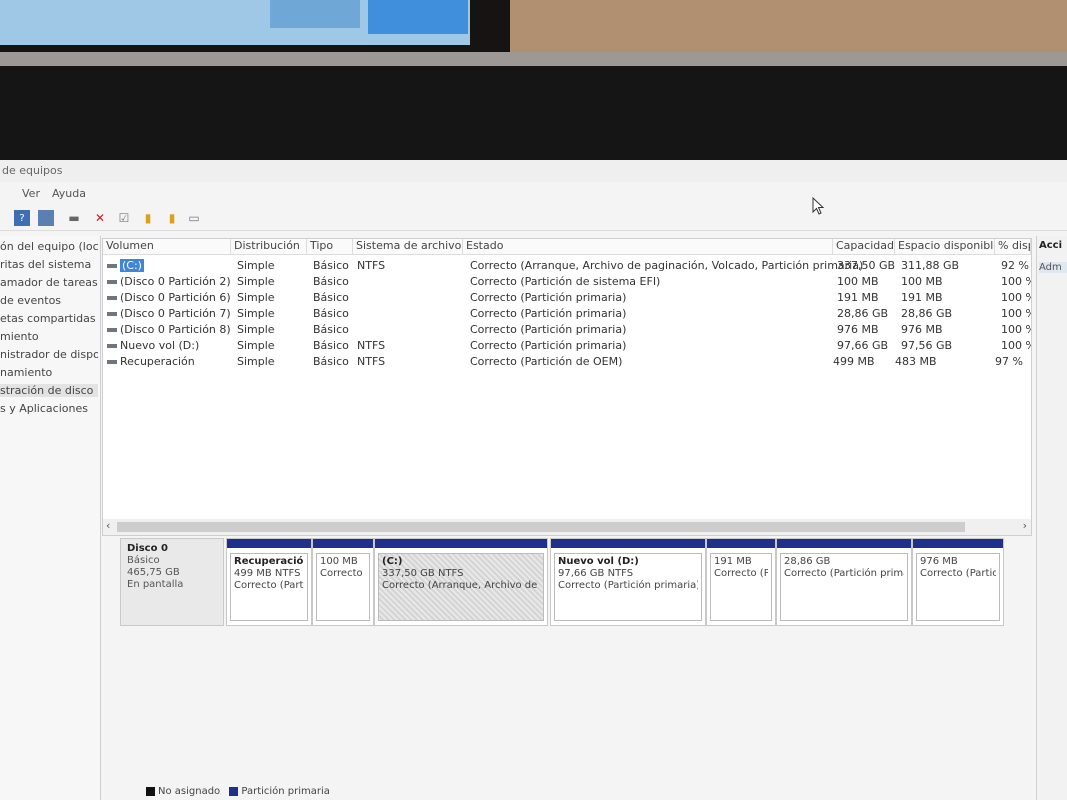  I want to click on column-header-capacidad: Capacidad, so click(864, 247).